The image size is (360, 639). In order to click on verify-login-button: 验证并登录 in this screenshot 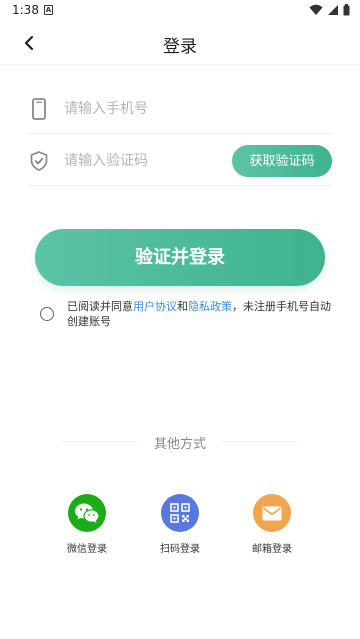, I will do `click(180, 257)`.